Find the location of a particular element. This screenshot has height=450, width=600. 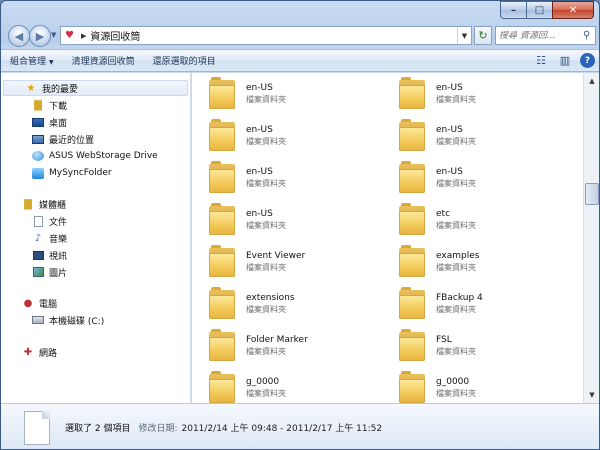

navigation-bar: ◀ ▶ ▼ ♥ ▶ 資源回收筒 ▼ ↻ ⚲ is located at coordinates (300, 36).